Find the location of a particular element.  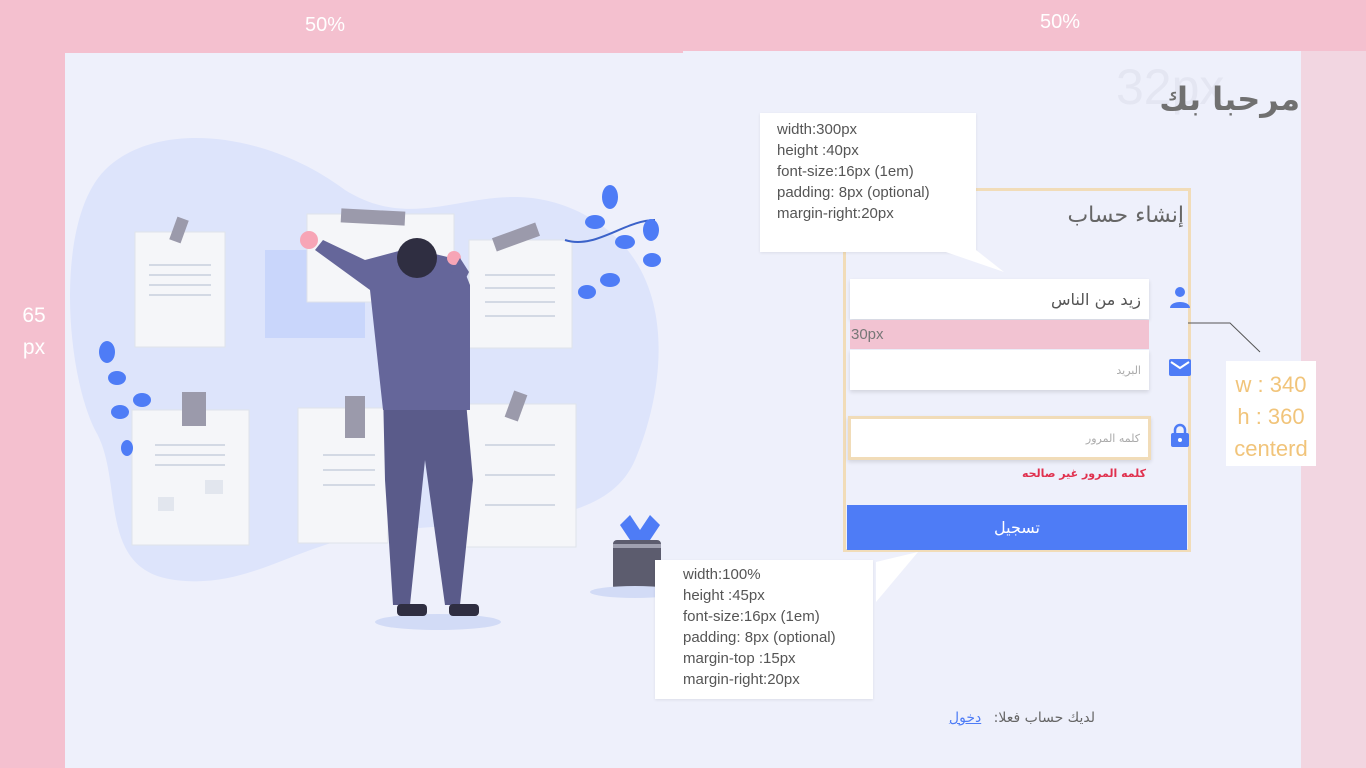

card-height-annotation: h : 360 is located at coordinates (1271, 416).